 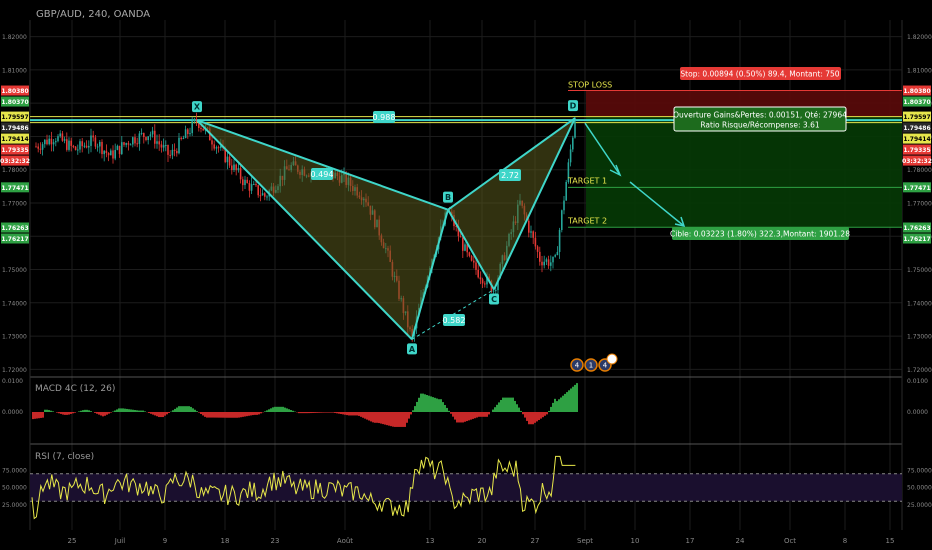 What do you see at coordinates (14, 270) in the screenshot?
I see `price-tick-left: 1.75000` at bounding box center [14, 270].